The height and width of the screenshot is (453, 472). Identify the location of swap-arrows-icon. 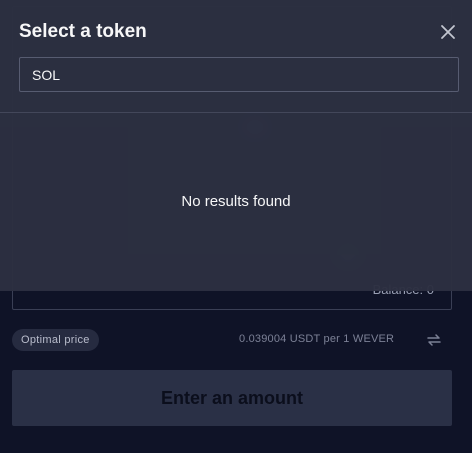
(434, 340).